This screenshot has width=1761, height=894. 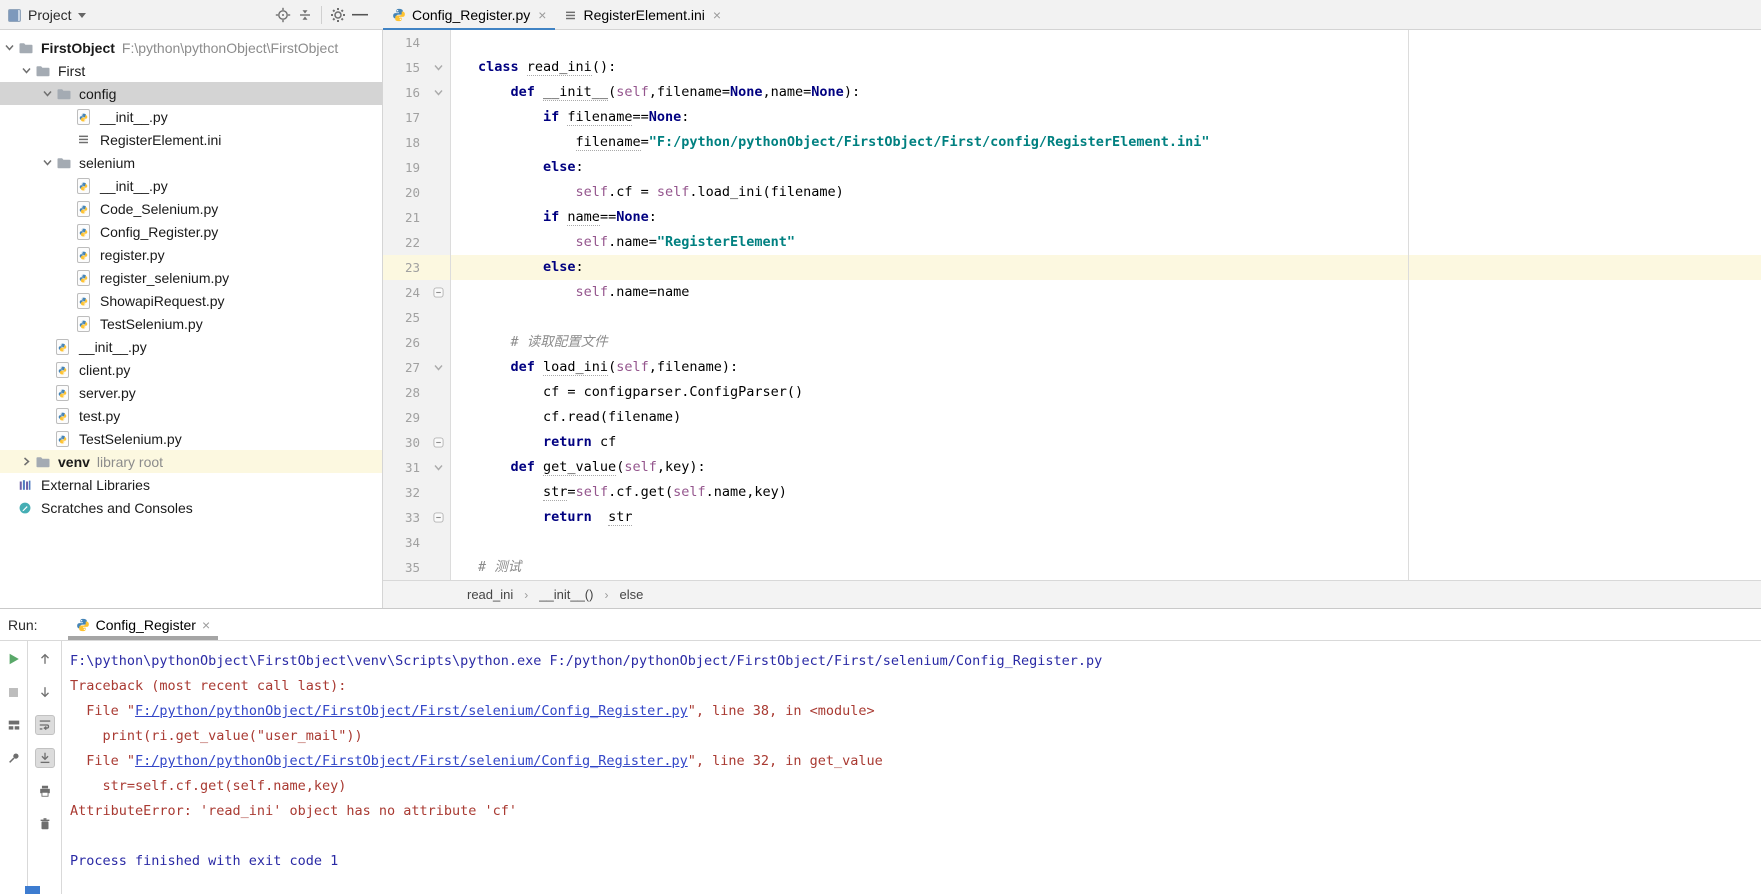 I want to click on code-line-19: 19 else:, so click(x=1072, y=167).